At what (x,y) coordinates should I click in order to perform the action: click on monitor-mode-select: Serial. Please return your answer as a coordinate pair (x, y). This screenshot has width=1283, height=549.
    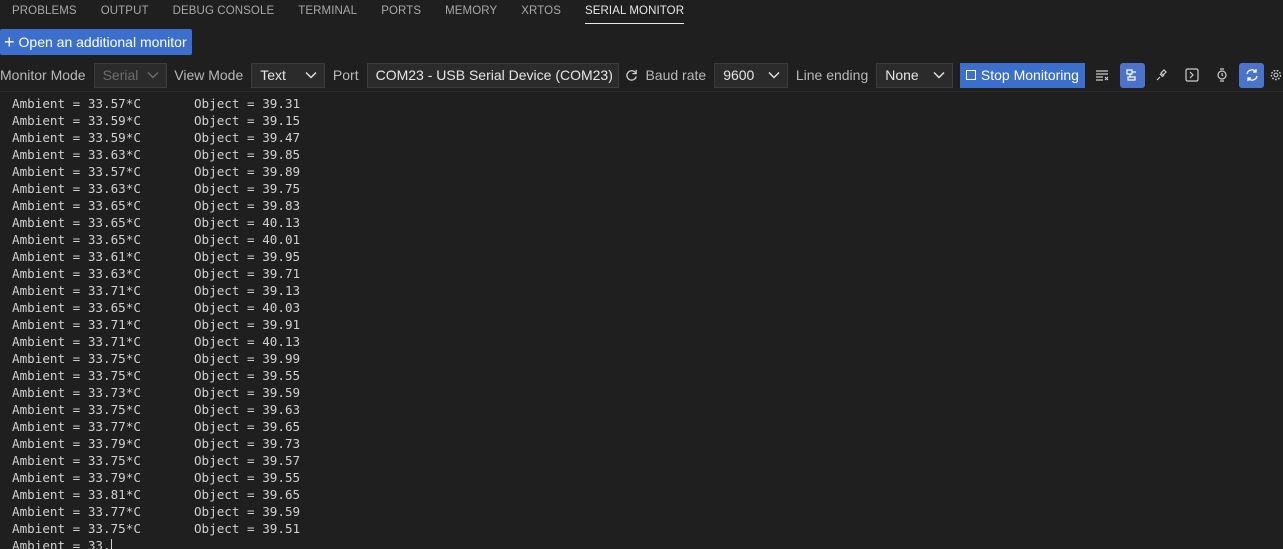
    Looking at the image, I should click on (130, 75).